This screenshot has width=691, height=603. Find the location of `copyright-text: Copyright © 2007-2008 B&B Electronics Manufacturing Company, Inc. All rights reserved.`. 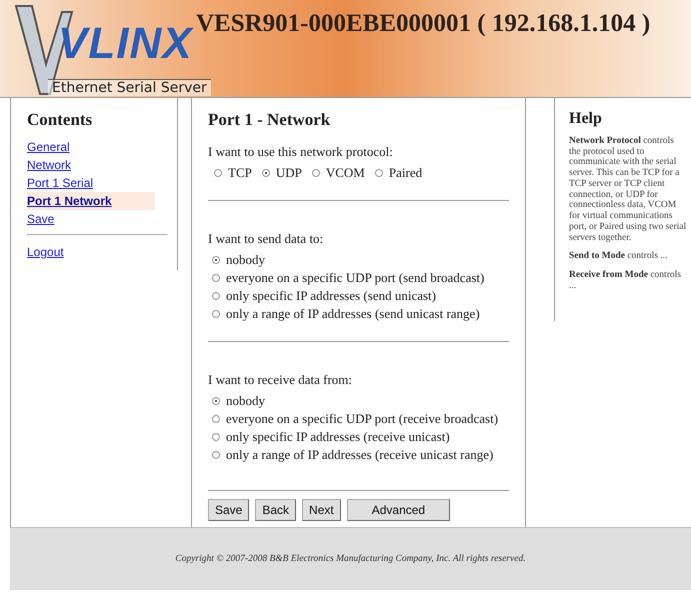

copyright-text: Copyright © 2007-2008 B&B Electronics Manufacturing Company, Inc. All rights reserved. is located at coordinates (350, 559).